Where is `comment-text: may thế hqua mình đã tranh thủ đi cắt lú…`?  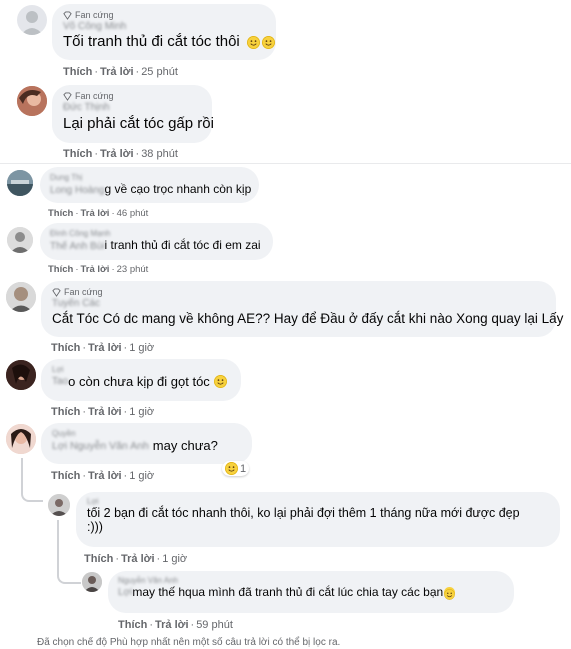 comment-text: may thế hqua mình đã tranh thủ đi cắt lú… is located at coordinates (288, 592).